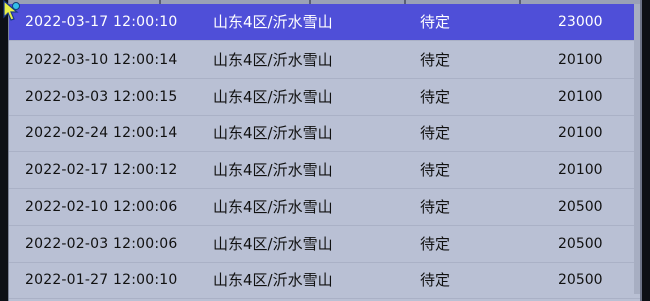 This screenshot has height=301, width=650. I want to click on table-row: 2022-03-10 12:00:14 山东4区/沂水雪山 待定 20100, so click(324, 60).